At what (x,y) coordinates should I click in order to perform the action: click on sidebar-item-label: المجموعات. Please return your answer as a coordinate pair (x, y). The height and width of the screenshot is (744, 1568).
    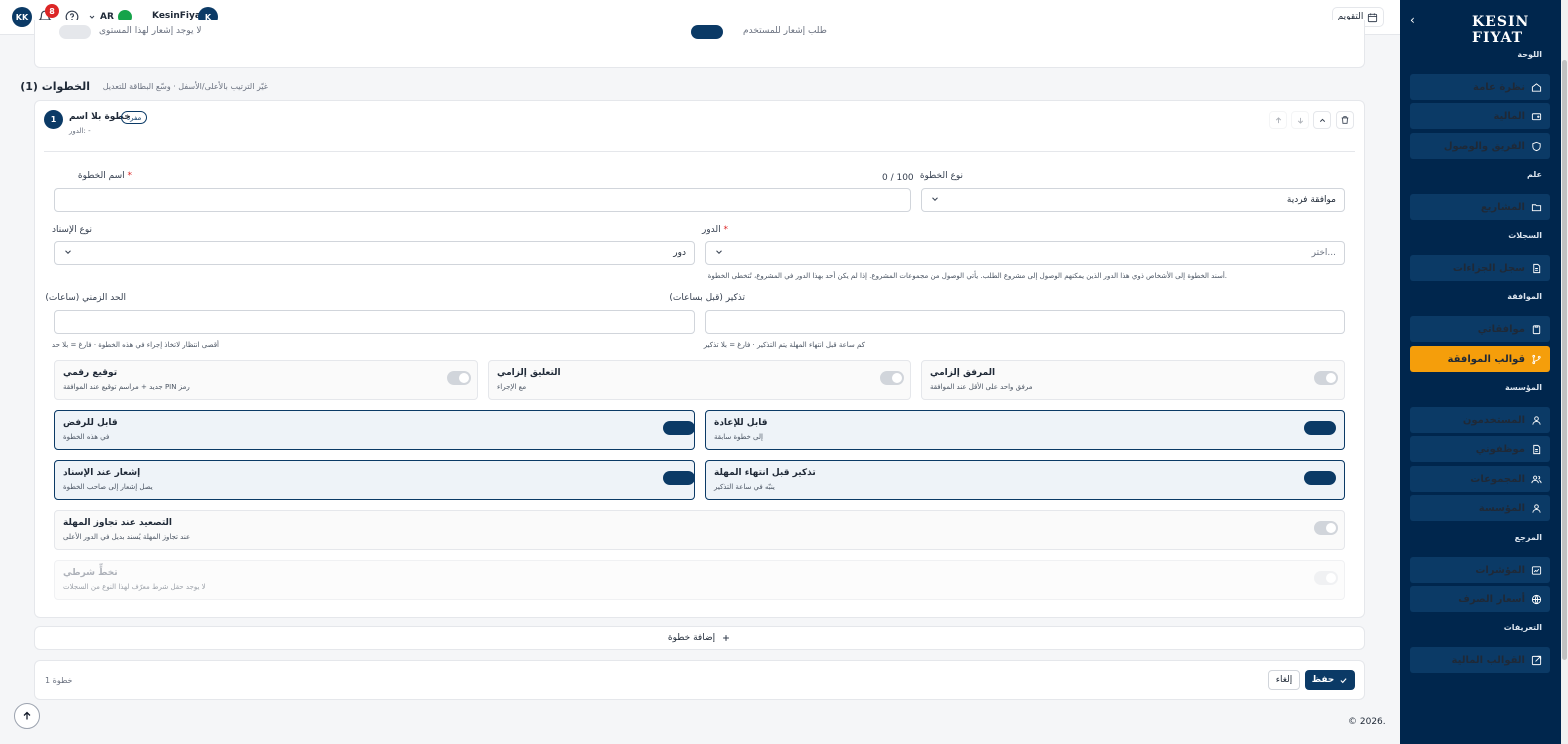
    Looking at the image, I should click on (1497, 479).